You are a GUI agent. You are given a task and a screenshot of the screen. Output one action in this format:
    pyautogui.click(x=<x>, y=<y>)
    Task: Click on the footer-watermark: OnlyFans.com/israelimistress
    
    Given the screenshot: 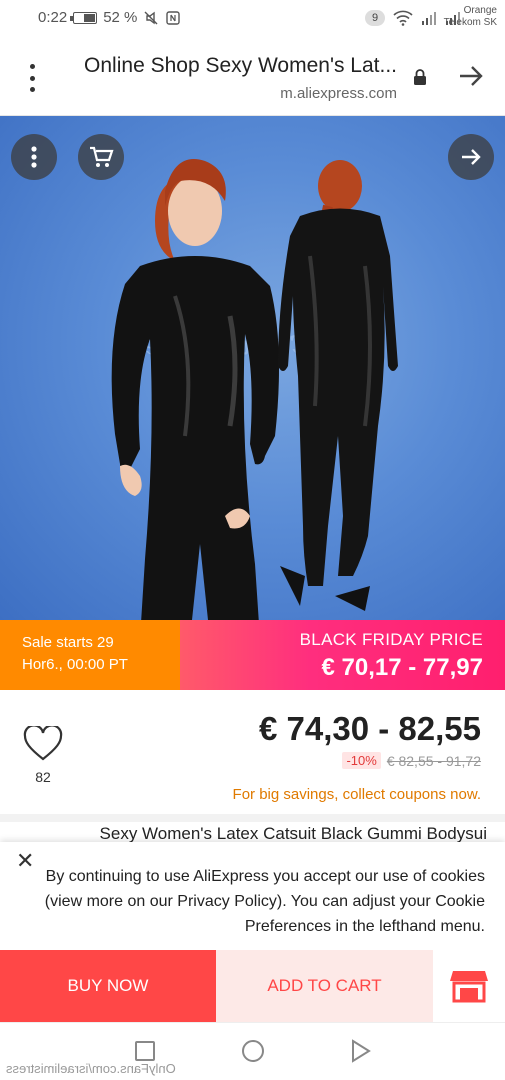 What is the action you would take?
    pyautogui.click(x=91, y=1068)
    